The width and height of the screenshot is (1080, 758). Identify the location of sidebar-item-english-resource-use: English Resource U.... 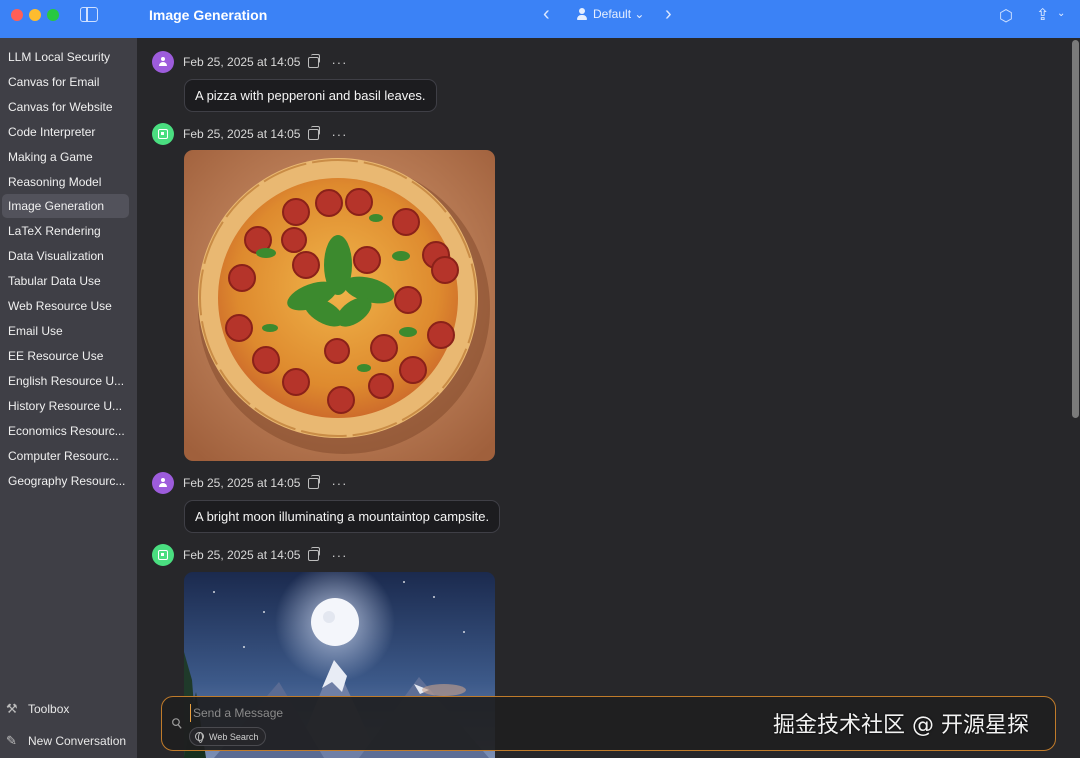
(65, 381).